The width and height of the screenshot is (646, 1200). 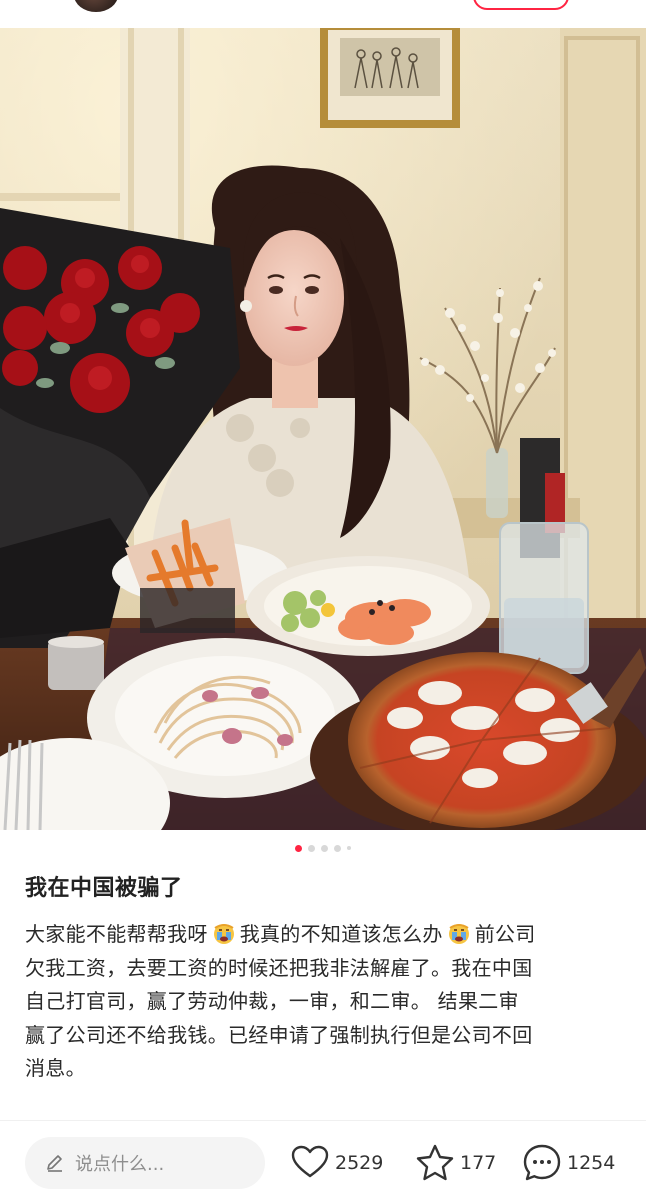 What do you see at coordinates (272, 1001) in the screenshot?
I see `content-line: 自己打官司，赢了劳动仲裁，一审，和二审。 结果二审` at bounding box center [272, 1001].